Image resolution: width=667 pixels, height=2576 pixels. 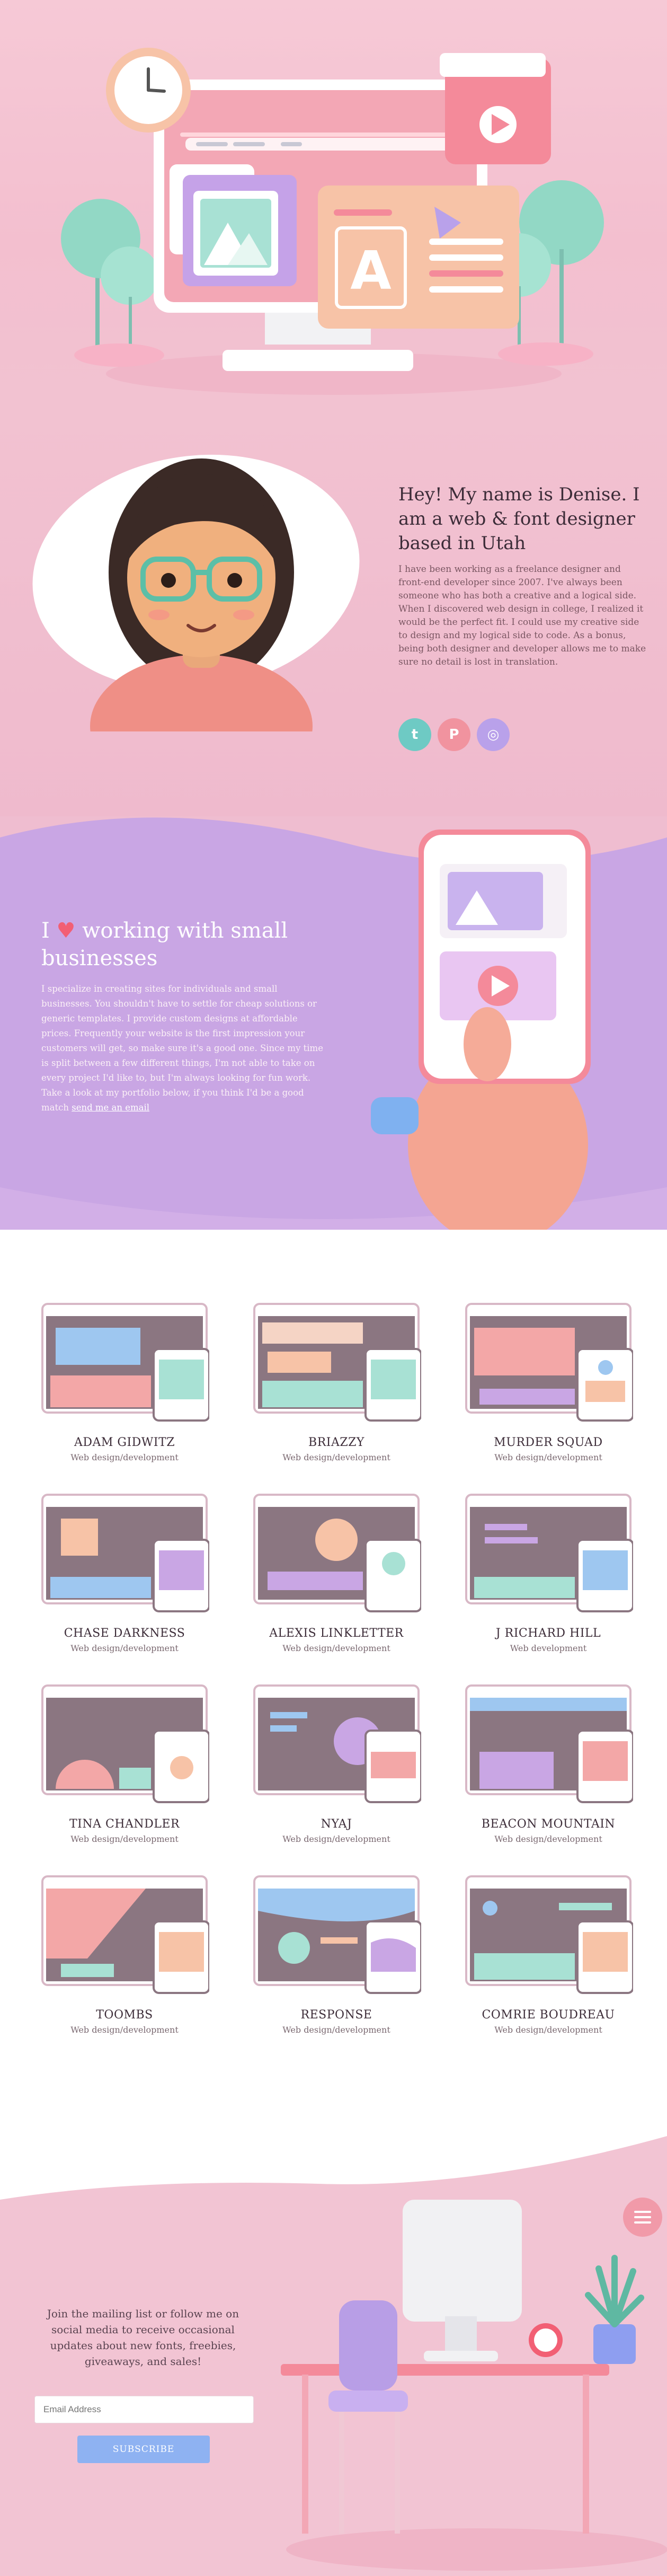 I want to click on heading-rest: working with small businesses, so click(x=164, y=945).